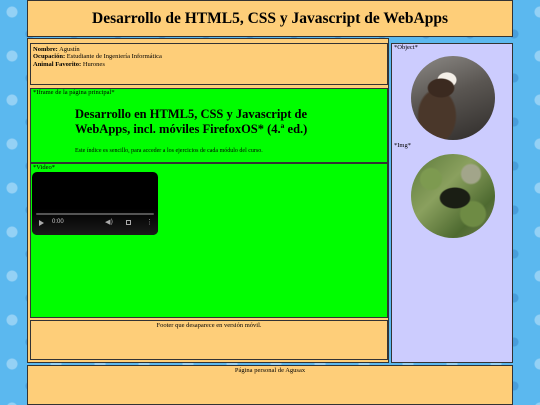  I want to click on object-label: *Object*, so click(406, 47).